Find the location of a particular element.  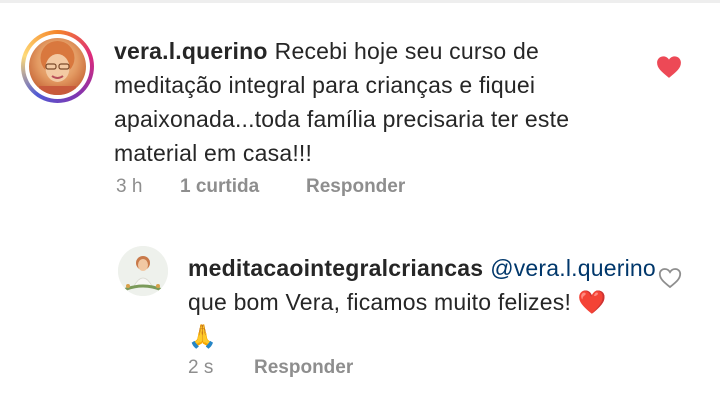

comment-reply-button: Responder is located at coordinates (355, 187).